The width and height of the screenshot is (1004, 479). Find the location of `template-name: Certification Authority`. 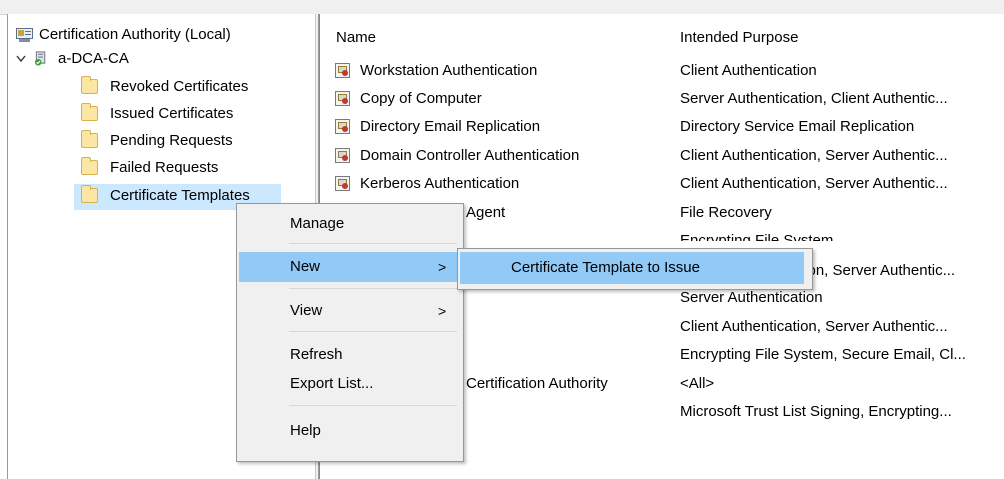

template-name: Certification Authority is located at coordinates (537, 383).